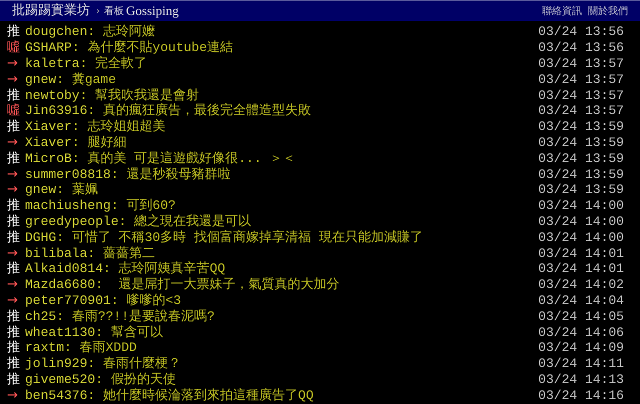 This screenshot has height=404, width=640. Describe the element at coordinates (86, 79) in the screenshot. I see `push-content: : 糞game` at that location.